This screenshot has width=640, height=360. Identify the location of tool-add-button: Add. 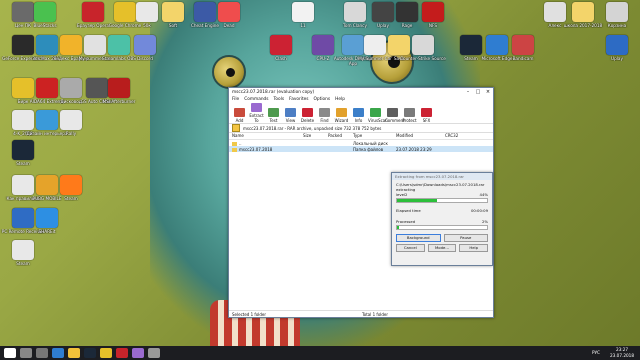
(239, 115).